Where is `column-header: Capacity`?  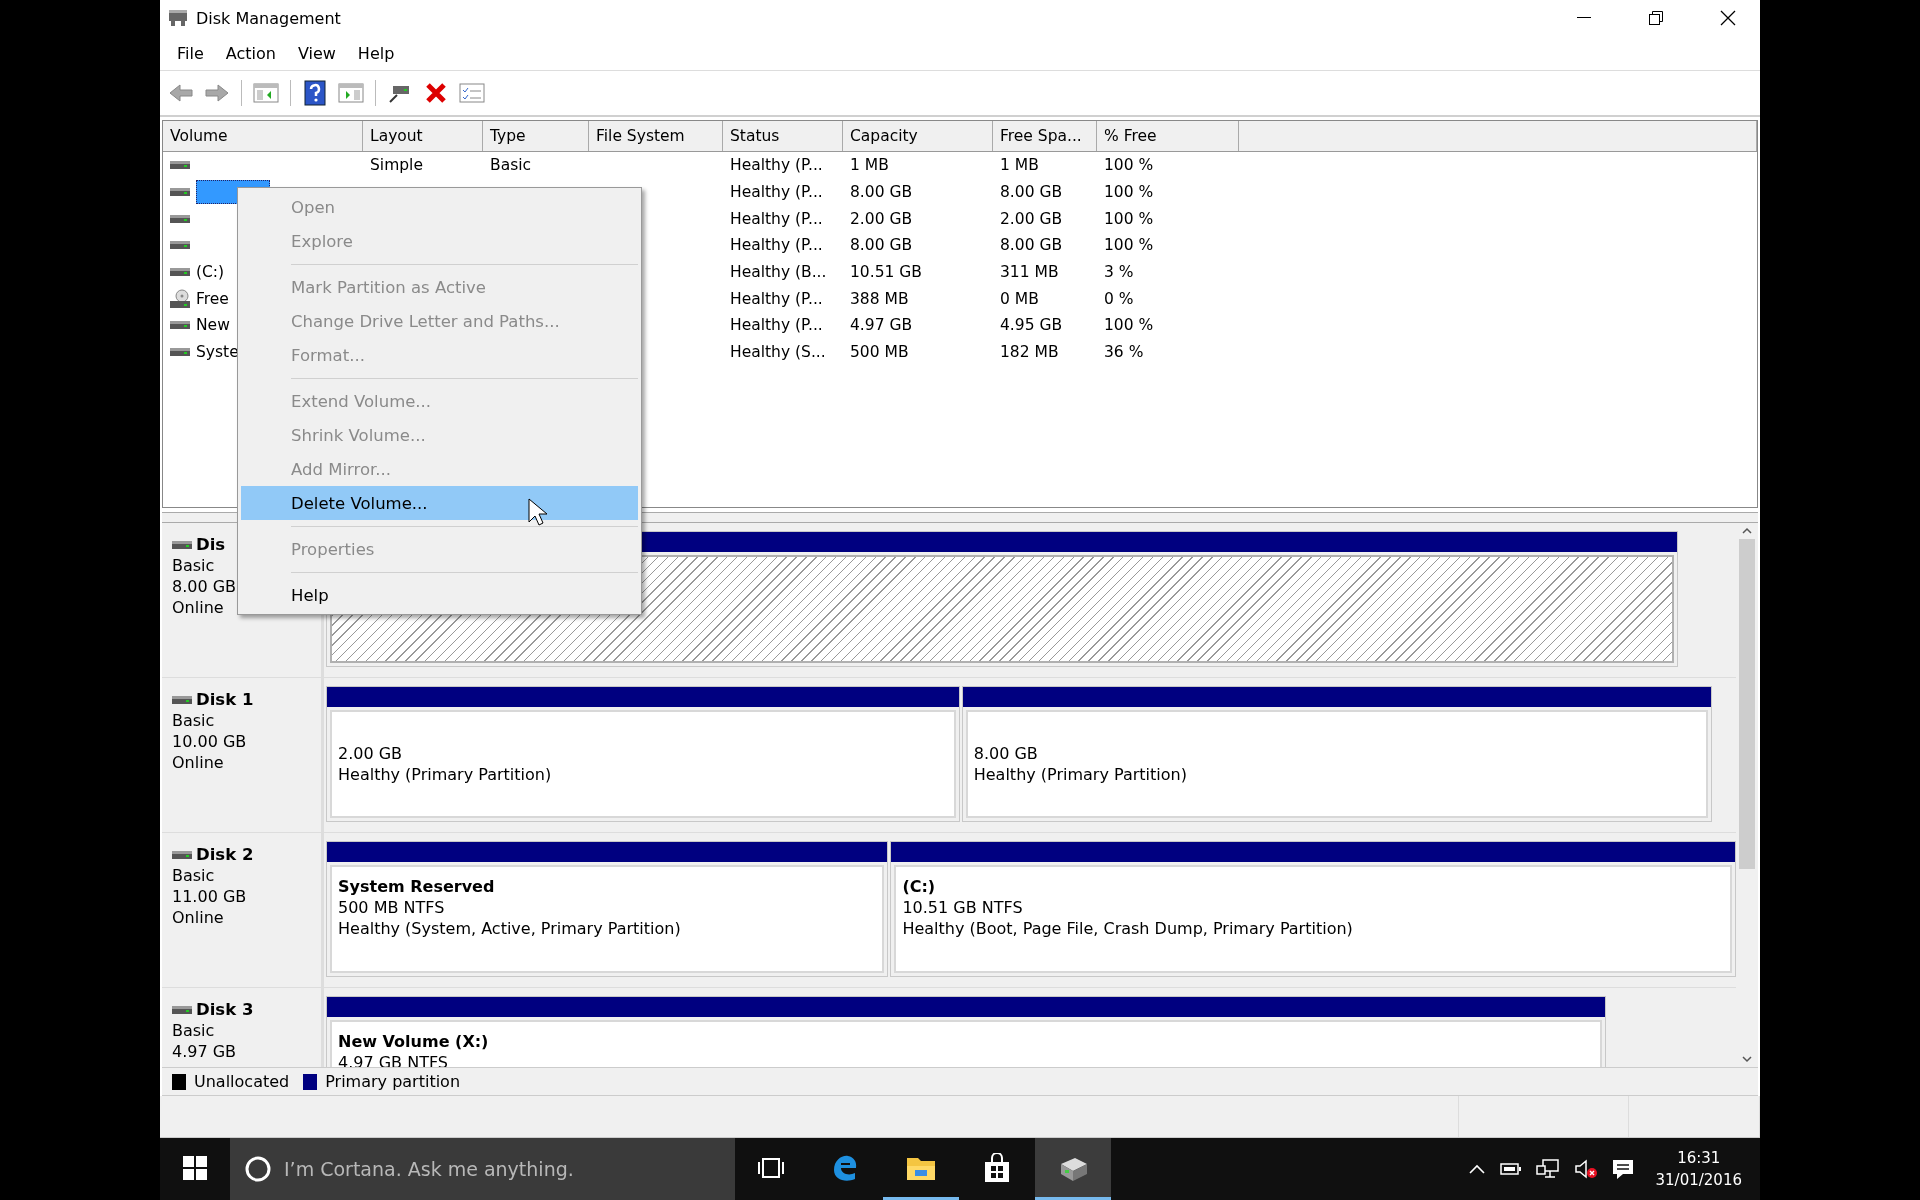
column-header: Capacity is located at coordinates (918, 136).